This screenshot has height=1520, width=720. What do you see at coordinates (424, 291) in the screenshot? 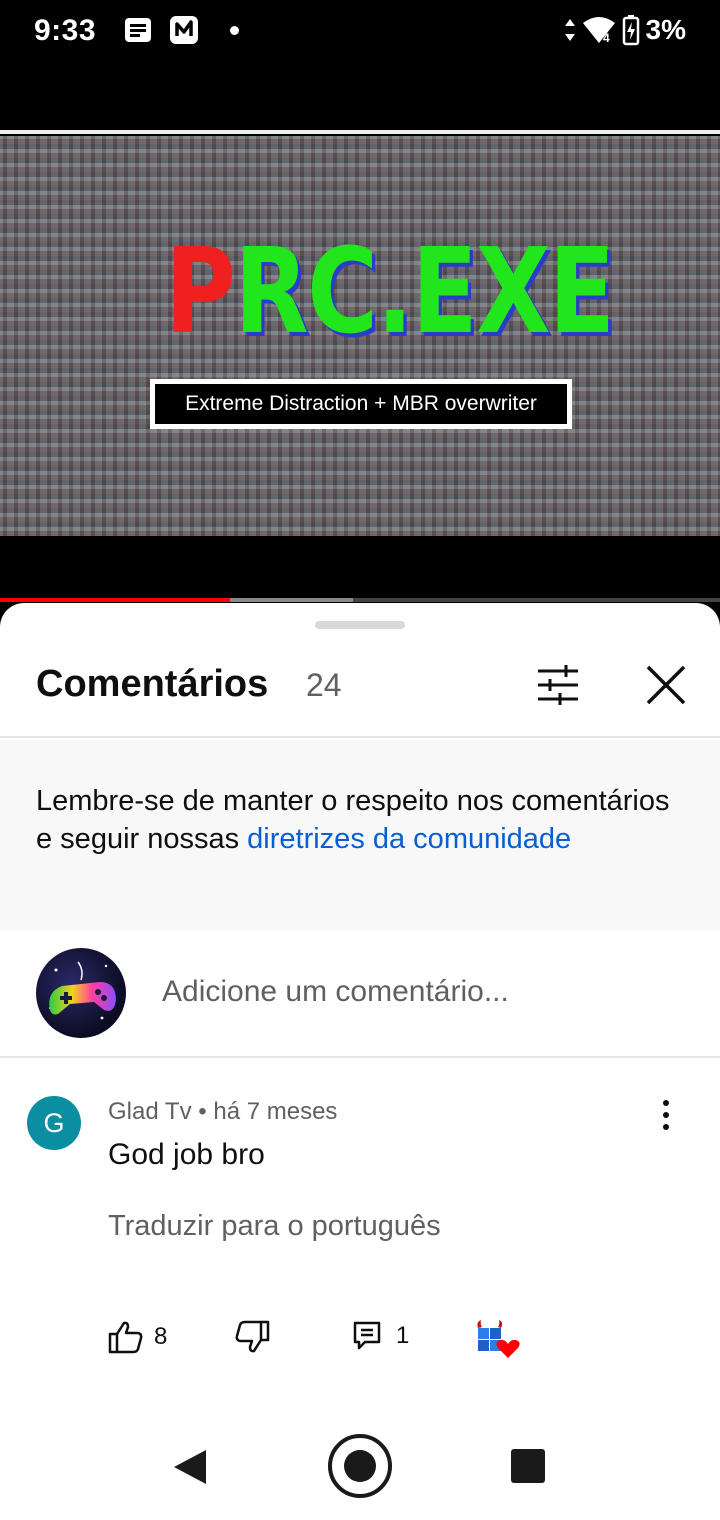
I see `thumbnail-title-green: RC.EXE` at bounding box center [424, 291].